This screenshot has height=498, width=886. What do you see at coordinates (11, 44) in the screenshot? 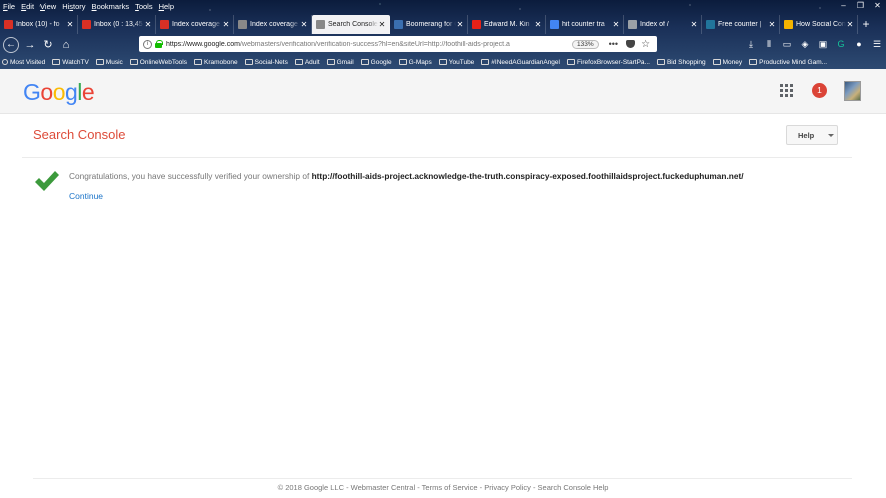
I see `back-button: ←` at bounding box center [11, 44].